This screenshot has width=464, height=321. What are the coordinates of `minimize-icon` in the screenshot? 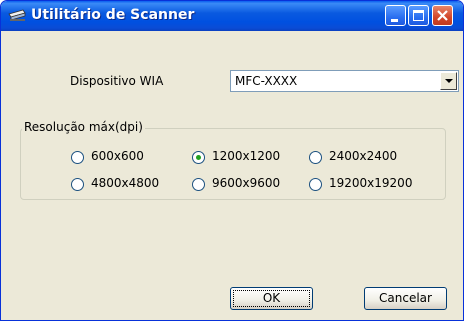 It's located at (394, 20).